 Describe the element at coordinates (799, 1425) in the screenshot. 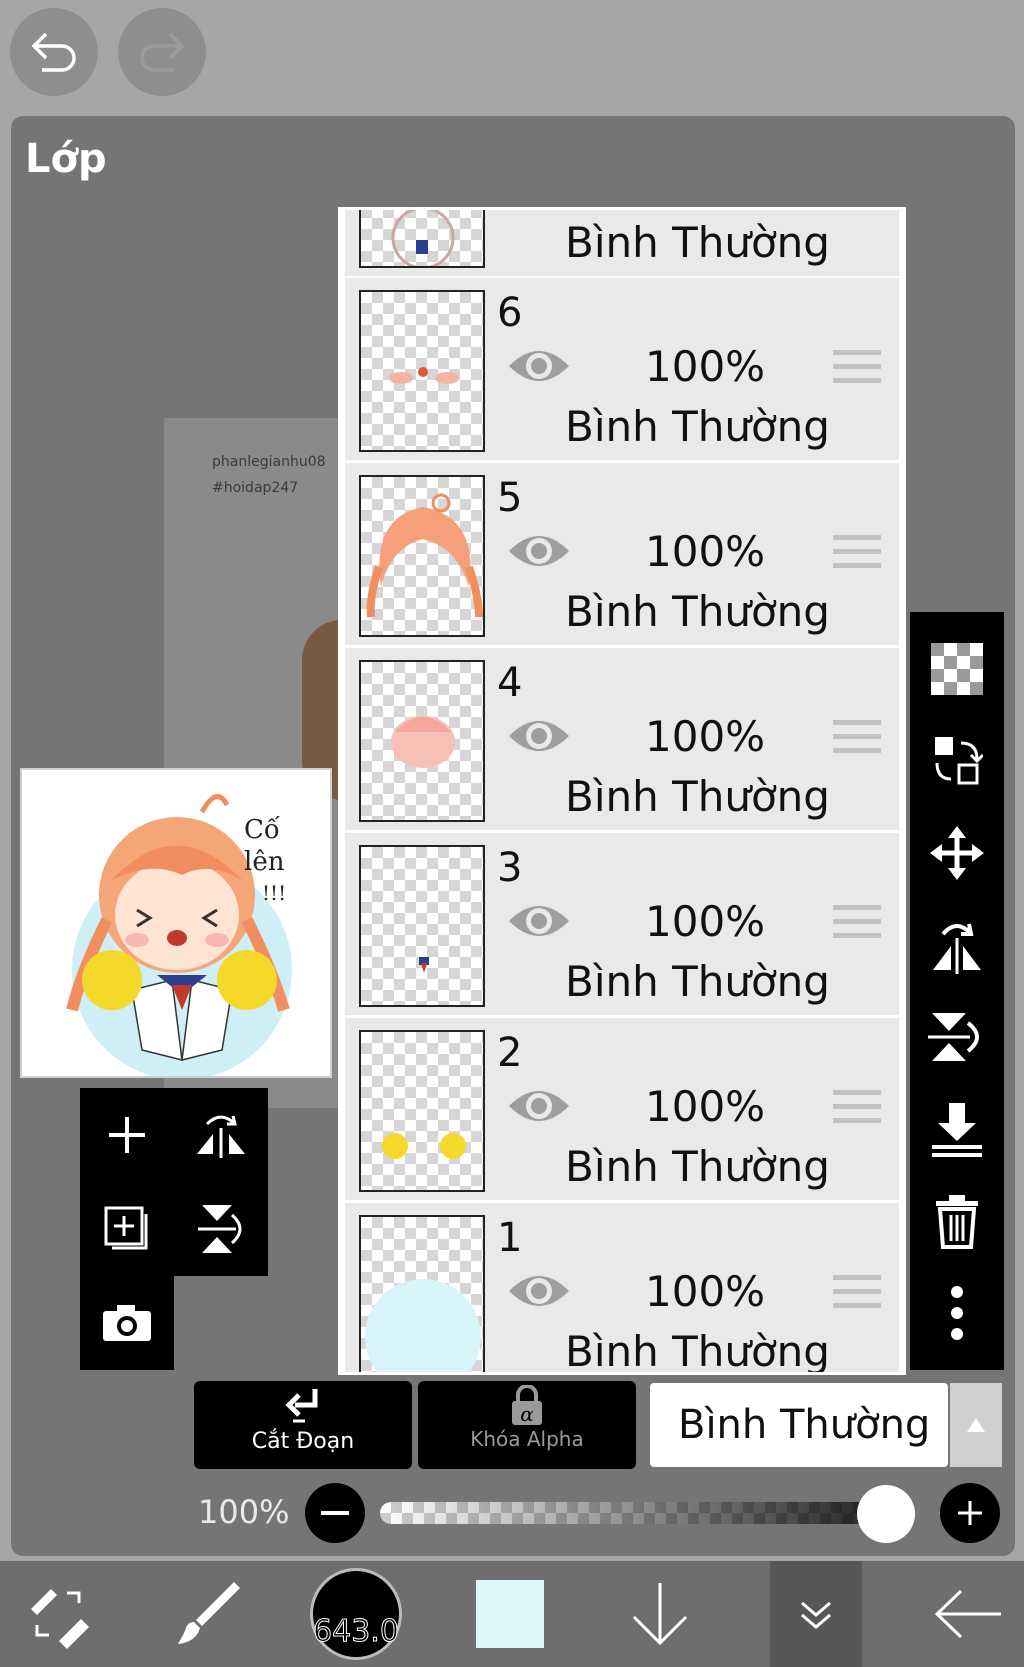

I see `blend-mode-select: Bình Thường` at that location.